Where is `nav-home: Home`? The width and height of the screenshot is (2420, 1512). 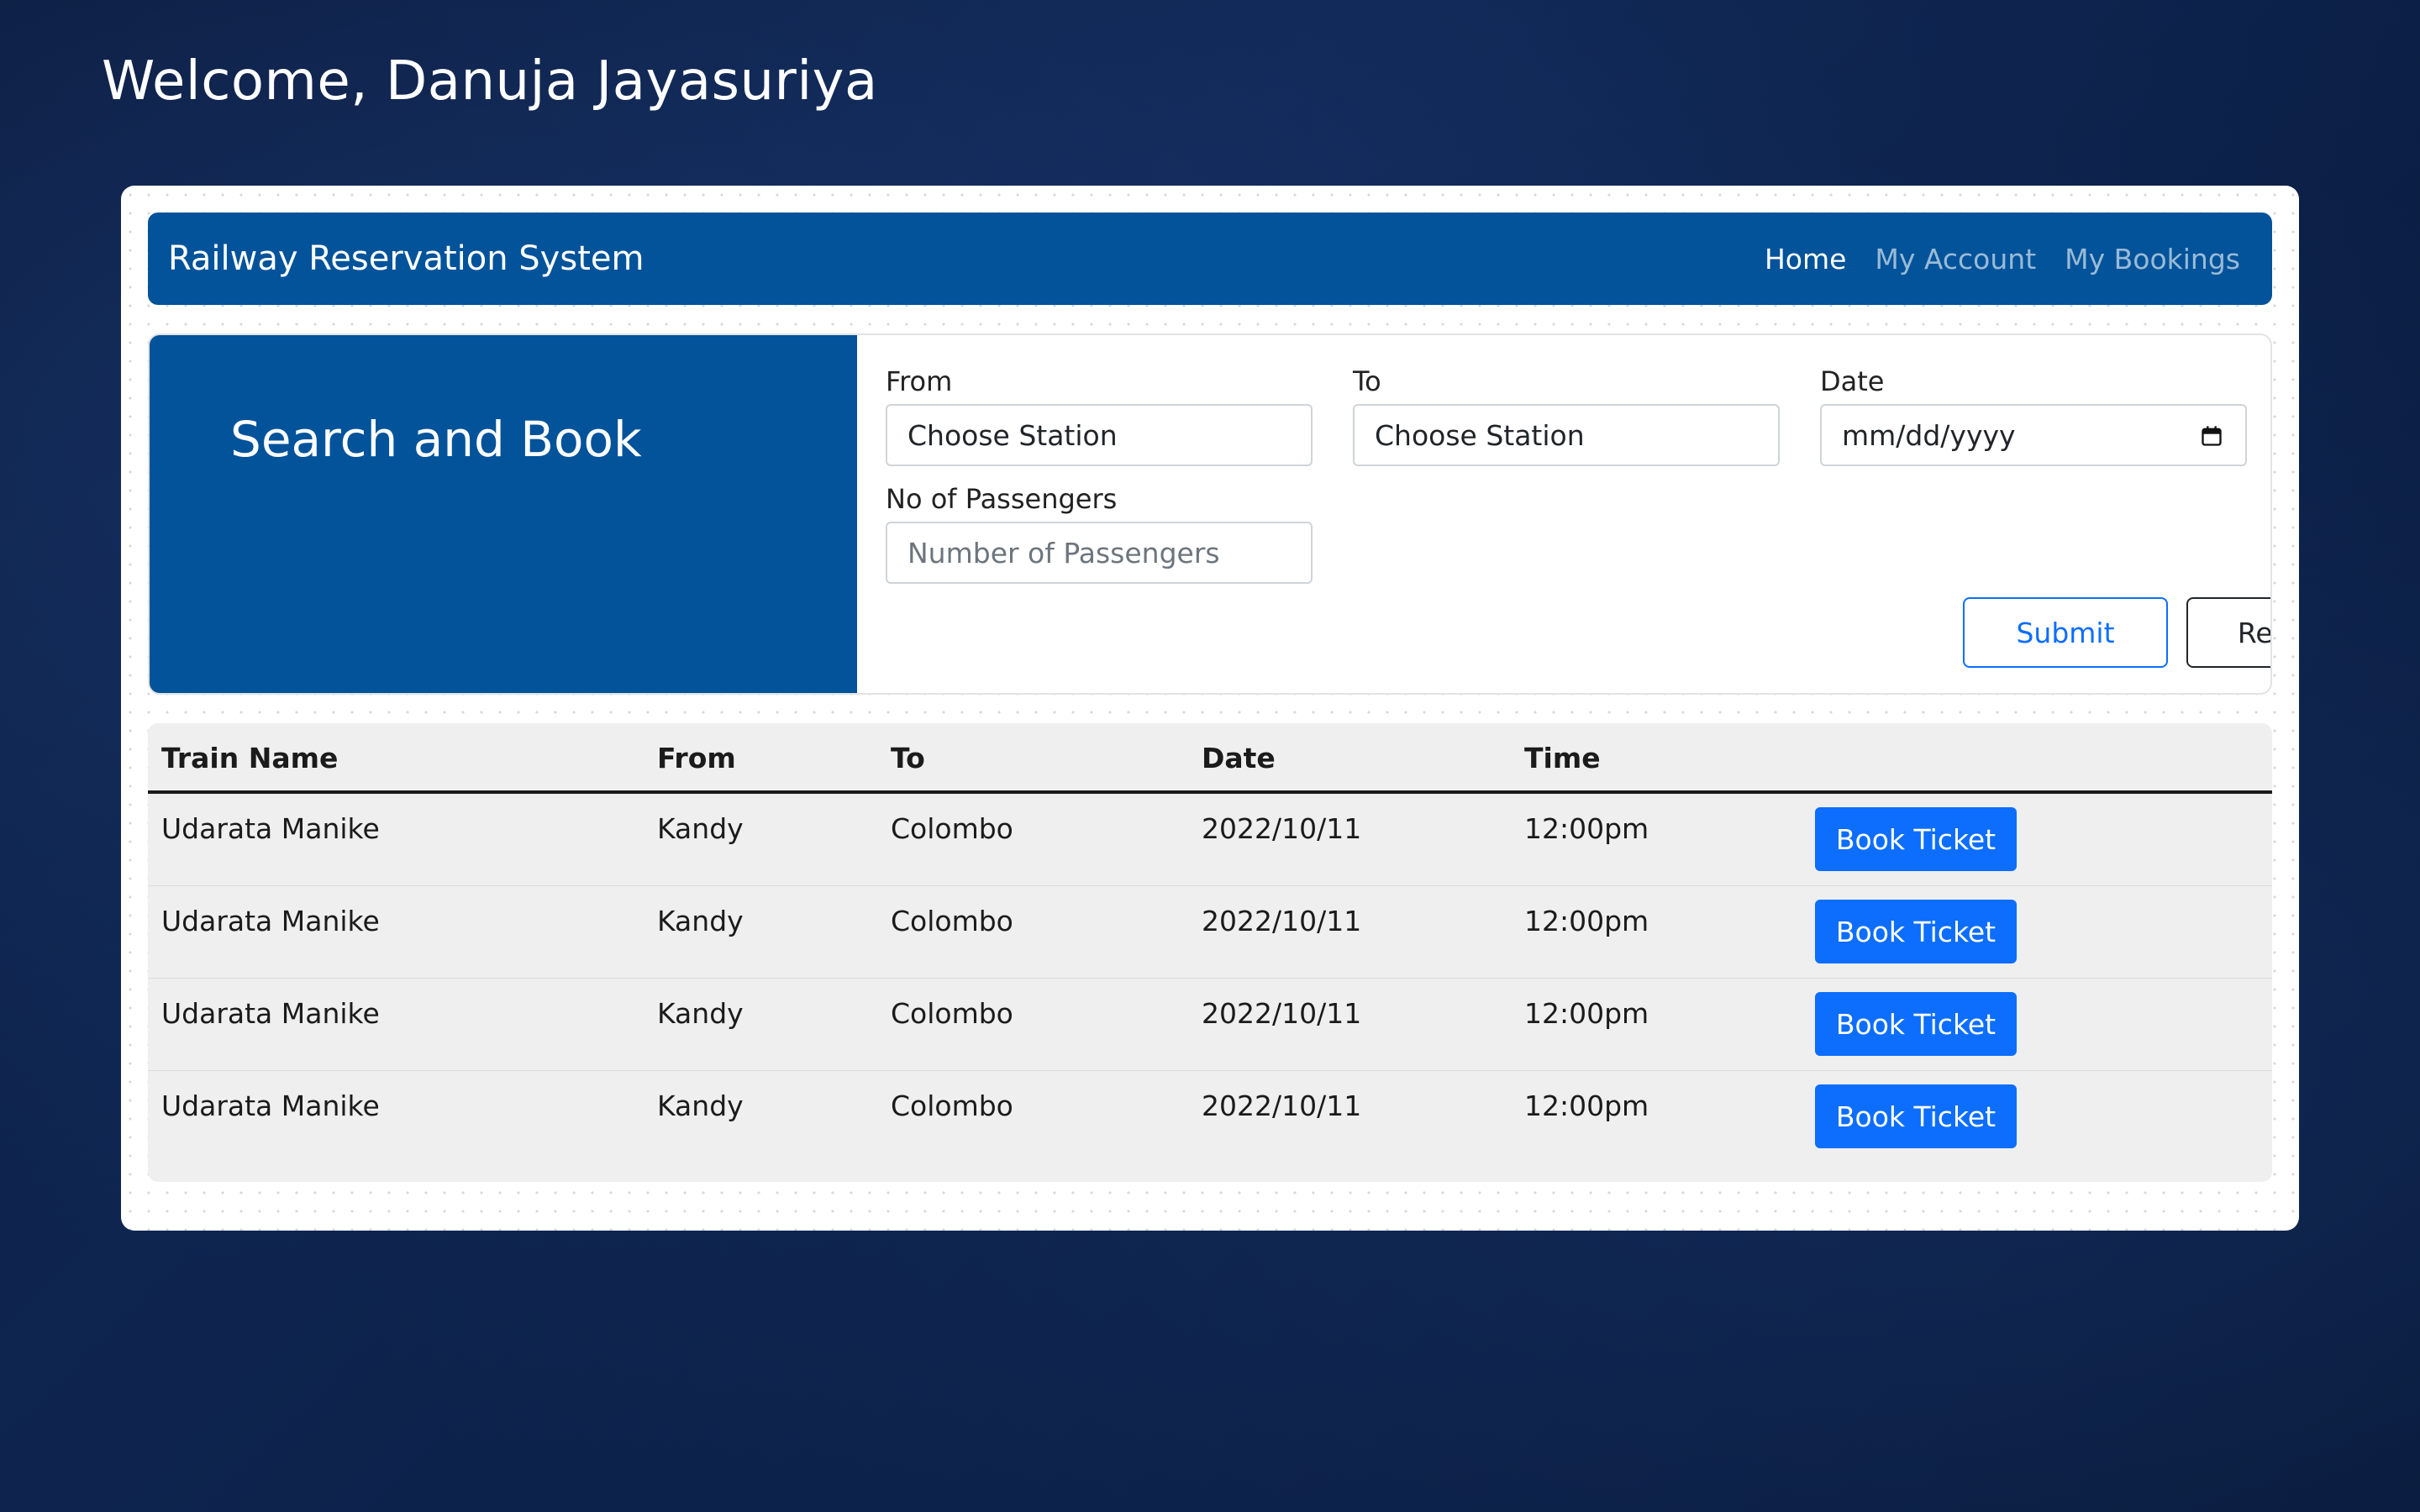
nav-home: Home is located at coordinates (1805, 259).